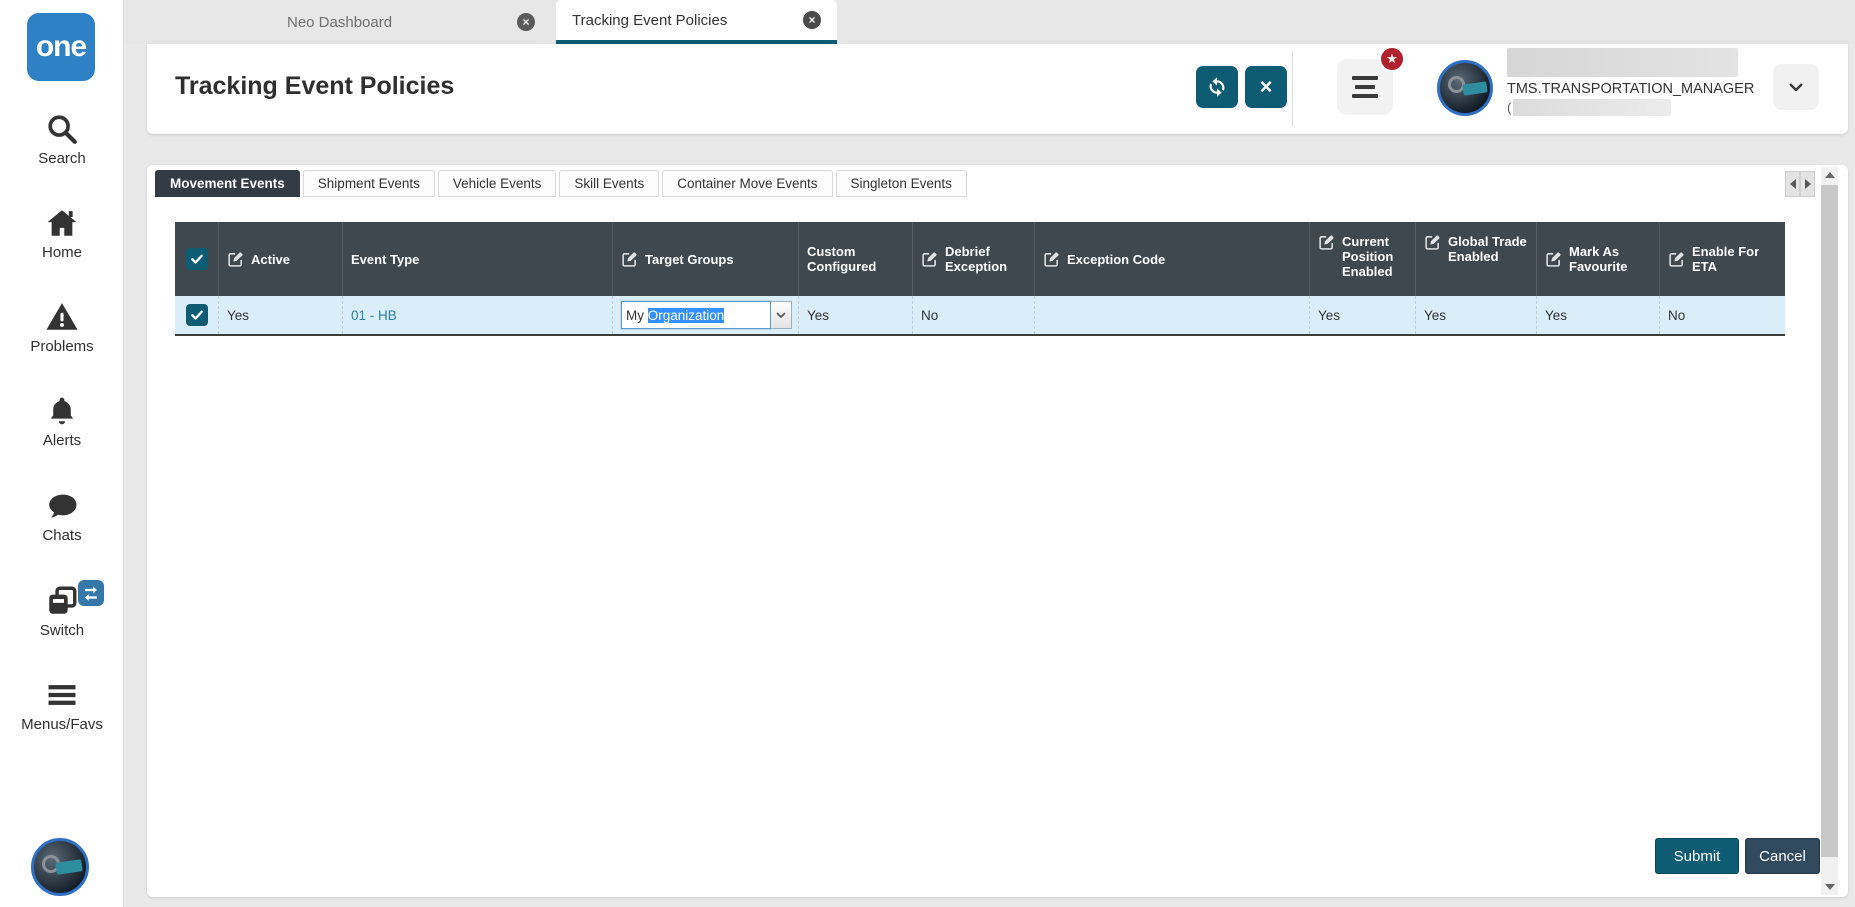 This screenshot has width=1855, height=907. What do you see at coordinates (62, 411) in the screenshot?
I see `bell-icon` at bounding box center [62, 411].